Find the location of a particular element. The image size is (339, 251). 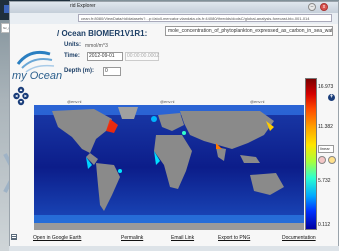

time-label: Time: is located at coordinates (72, 56).